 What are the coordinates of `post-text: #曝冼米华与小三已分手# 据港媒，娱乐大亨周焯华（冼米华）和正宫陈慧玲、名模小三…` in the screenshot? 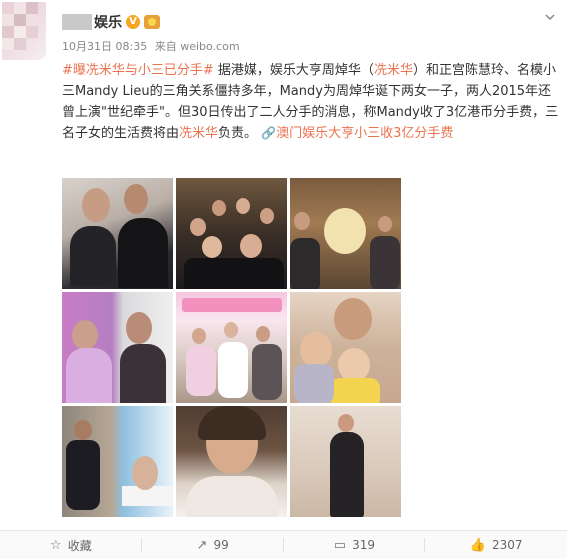 It's located at (312, 102).